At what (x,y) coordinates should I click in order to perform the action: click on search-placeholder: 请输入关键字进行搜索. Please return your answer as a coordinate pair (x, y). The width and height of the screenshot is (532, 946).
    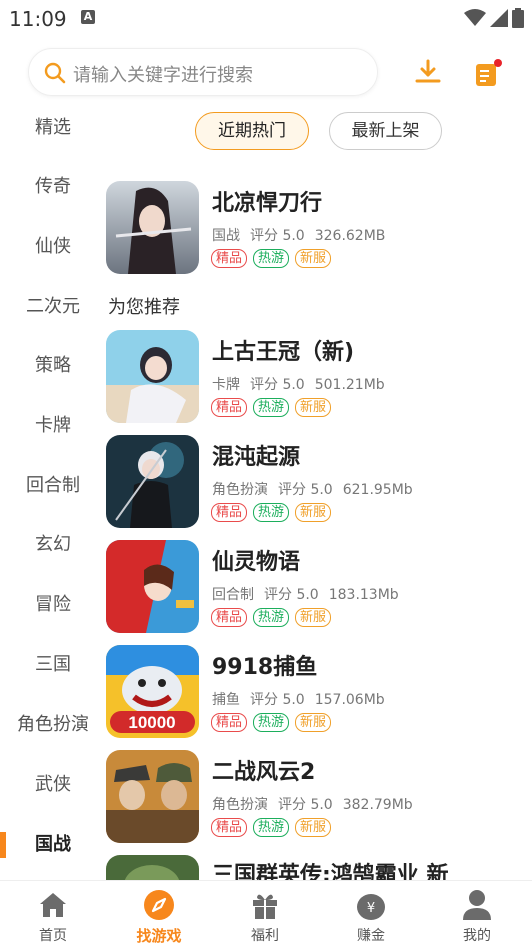
    Looking at the image, I should click on (163, 75).